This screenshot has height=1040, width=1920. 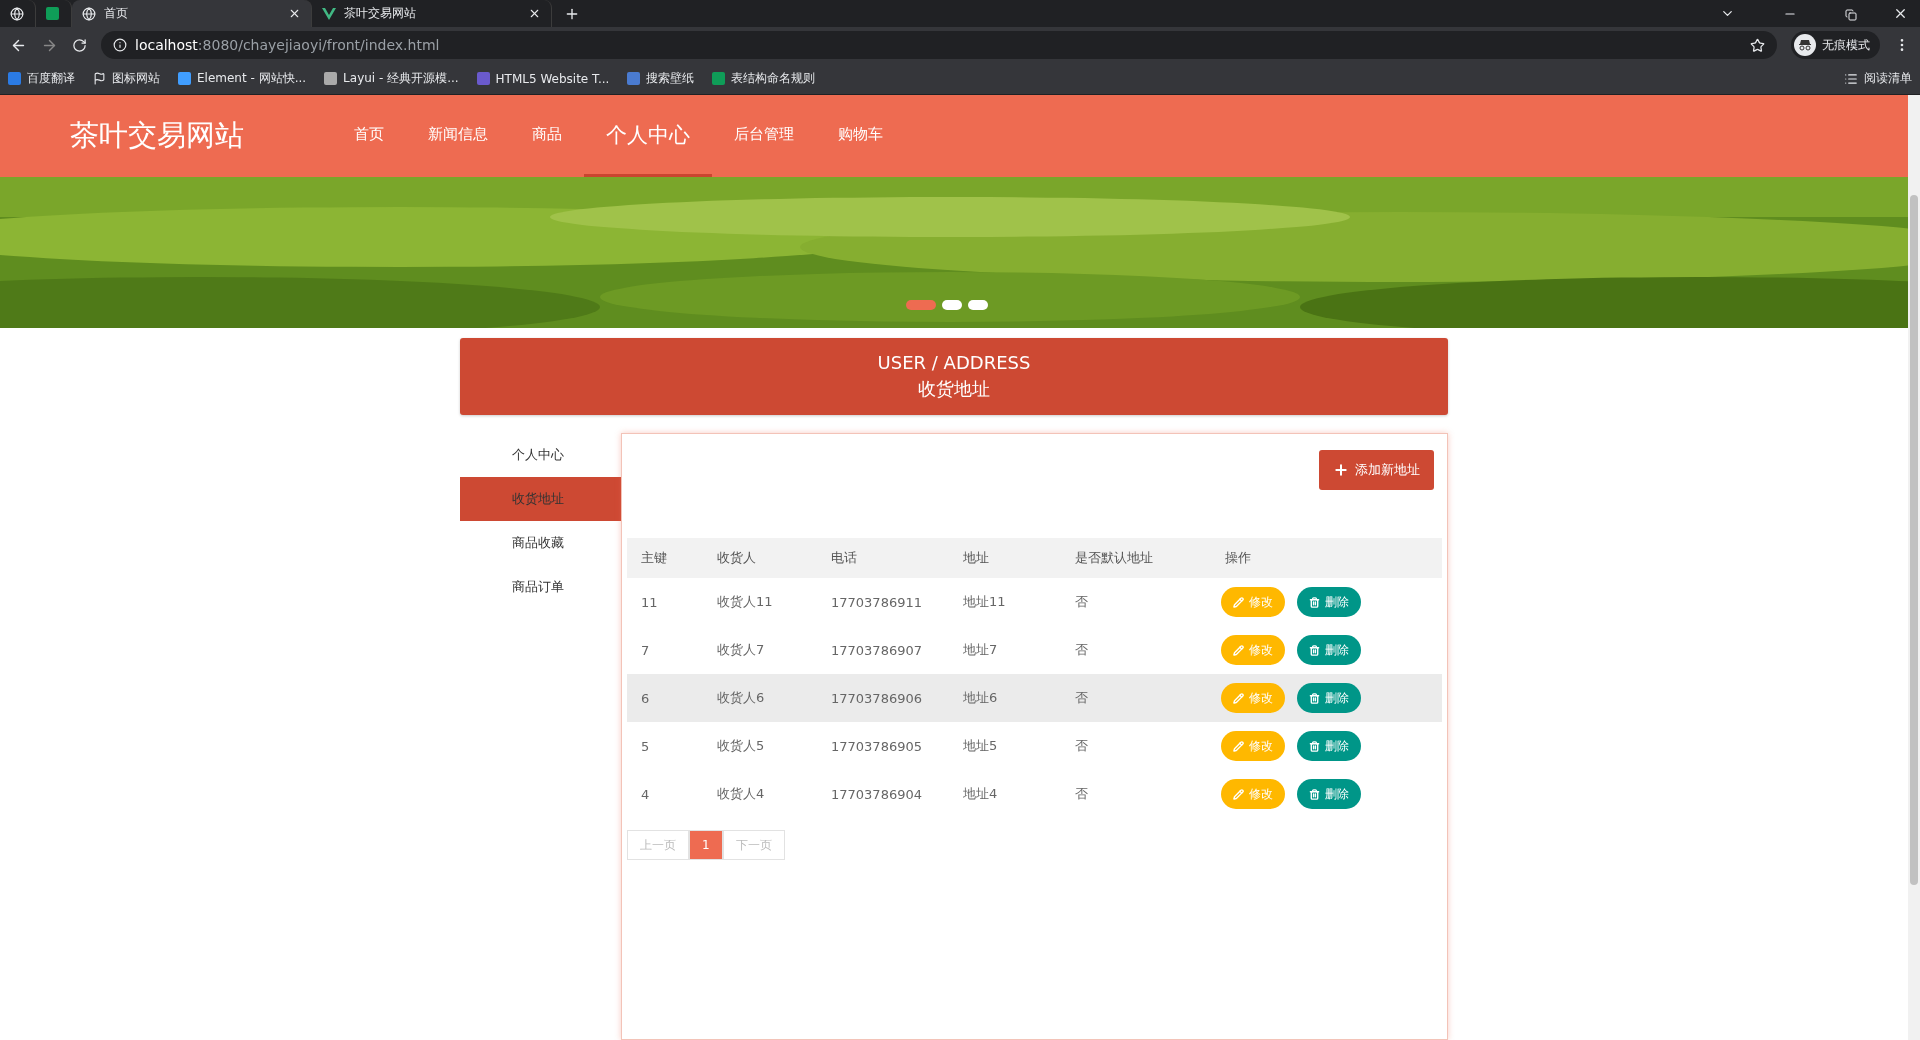 What do you see at coordinates (540, 543) in the screenshot?
I see `sidebar-item: 商品收藏` at bounding box center [540, 543].